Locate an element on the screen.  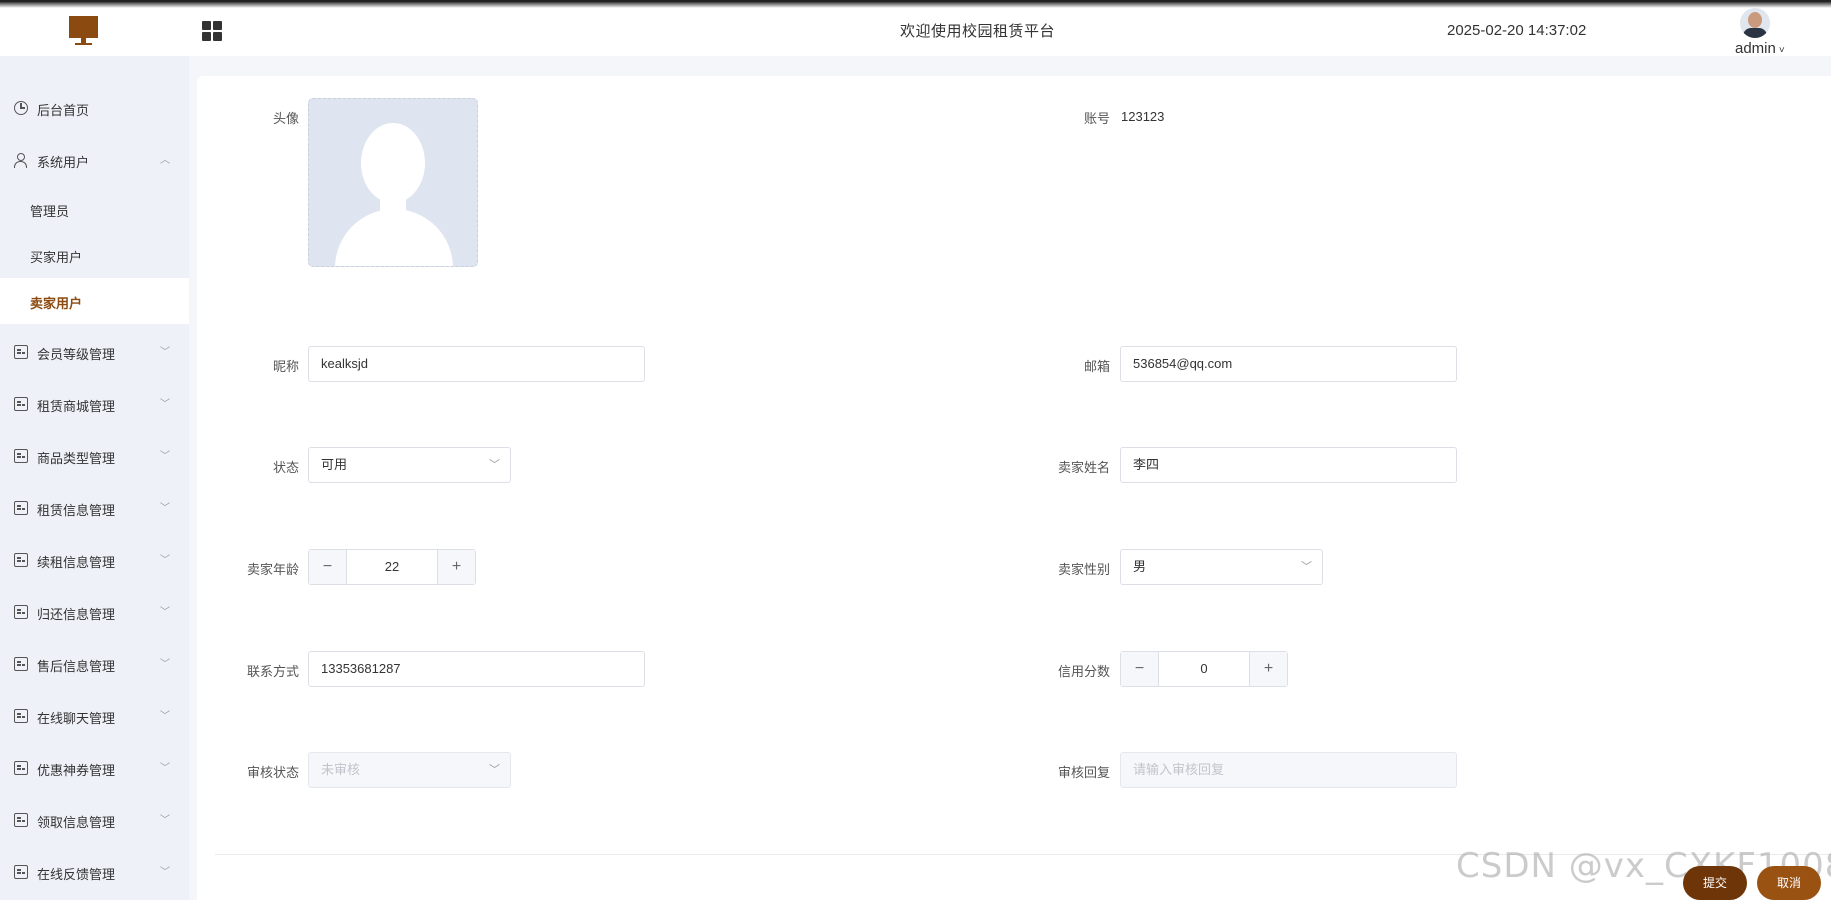
user-avatar is located at coordinates (1755, 23).